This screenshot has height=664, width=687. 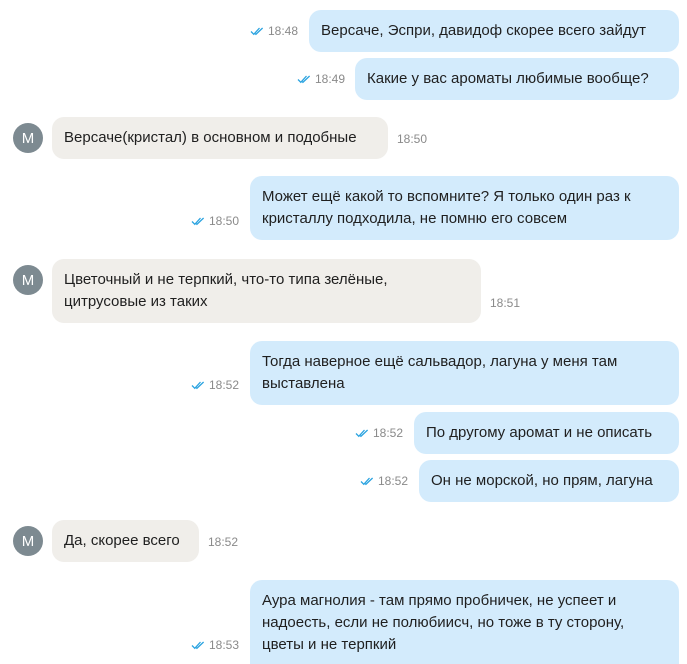 I want to click on message-bubble: Какие у вас ароматы любимые вообще?, so click(x=517, y=79).